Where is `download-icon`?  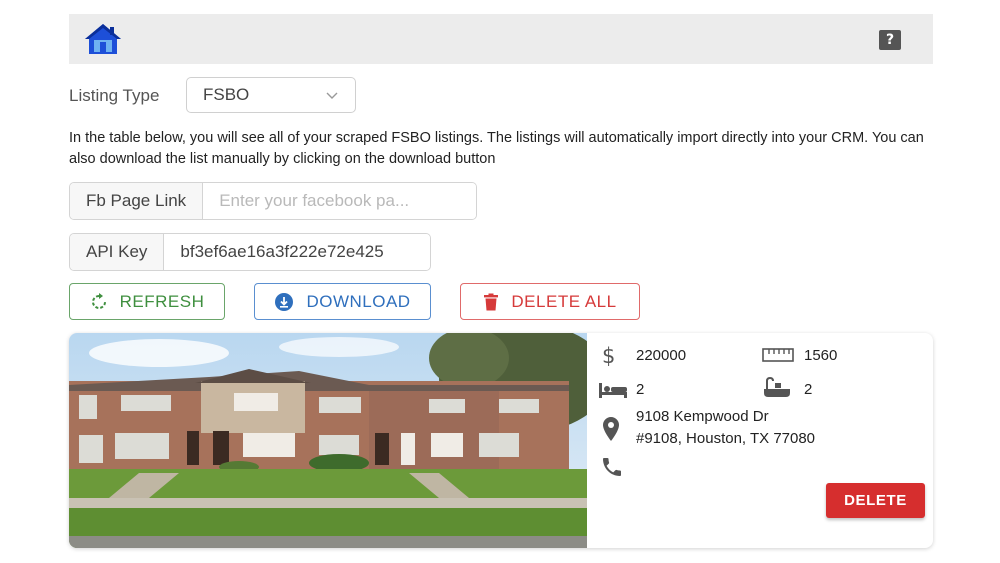
download-icon is located at coordinates (284, 301).